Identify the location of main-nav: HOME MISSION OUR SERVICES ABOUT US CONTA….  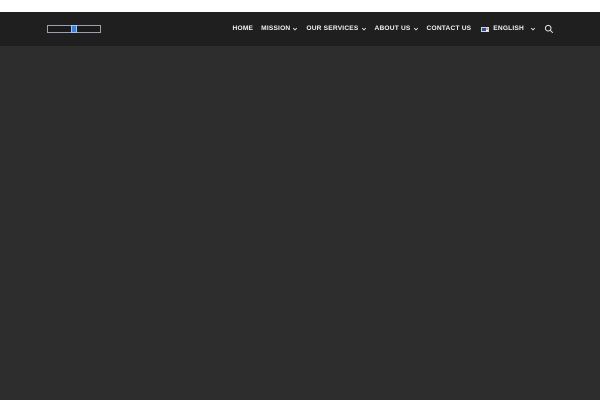
(384, 29).